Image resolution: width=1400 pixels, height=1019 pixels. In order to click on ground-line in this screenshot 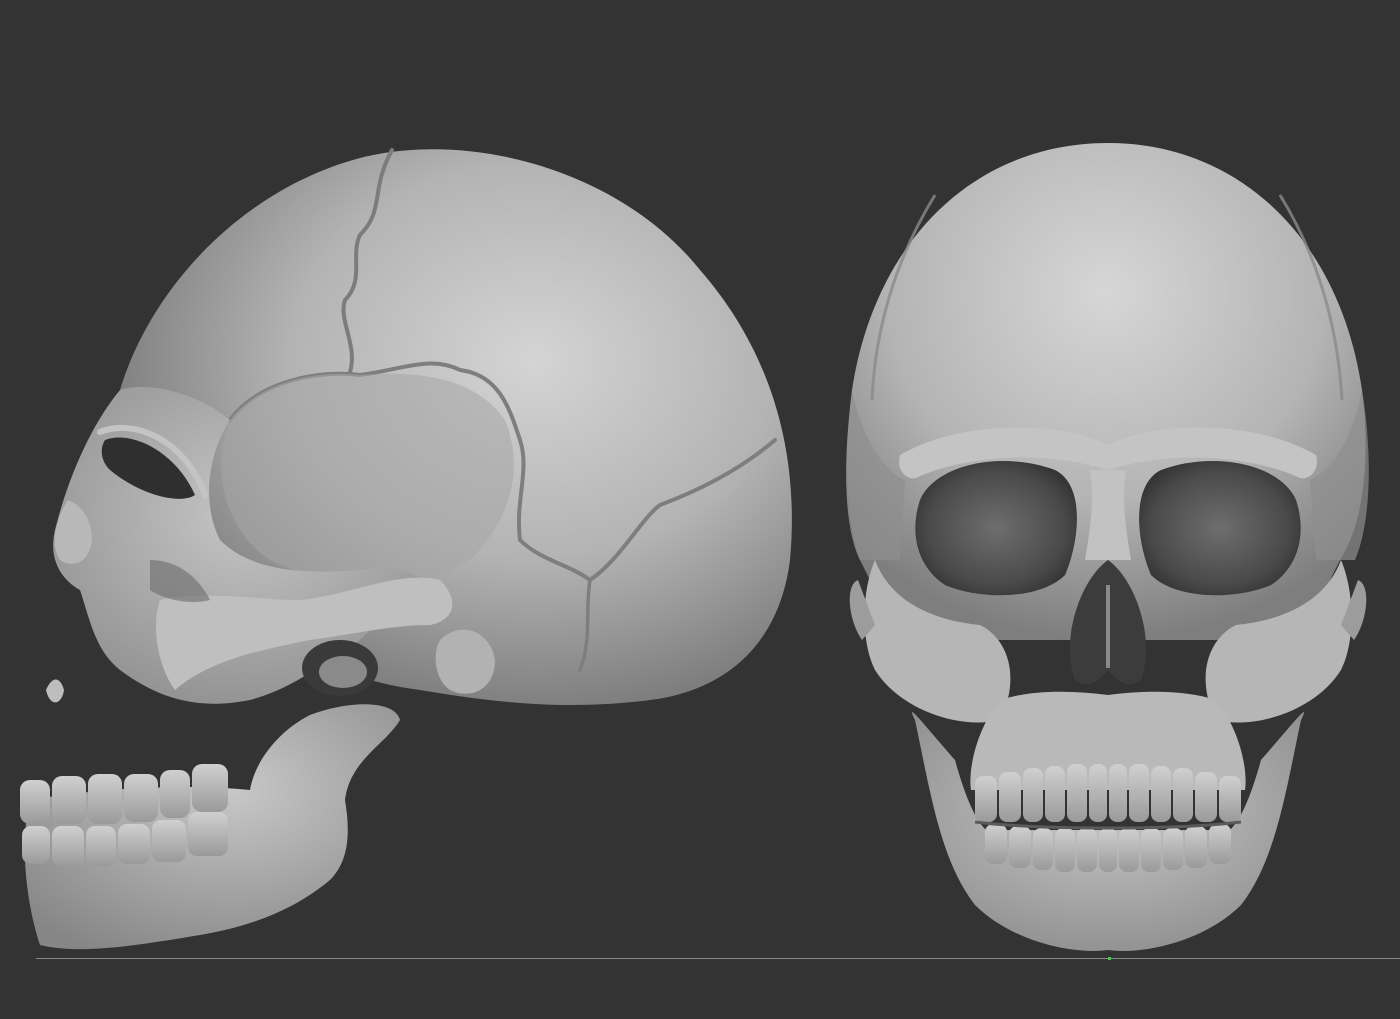, I will do `click(718, 958)`.